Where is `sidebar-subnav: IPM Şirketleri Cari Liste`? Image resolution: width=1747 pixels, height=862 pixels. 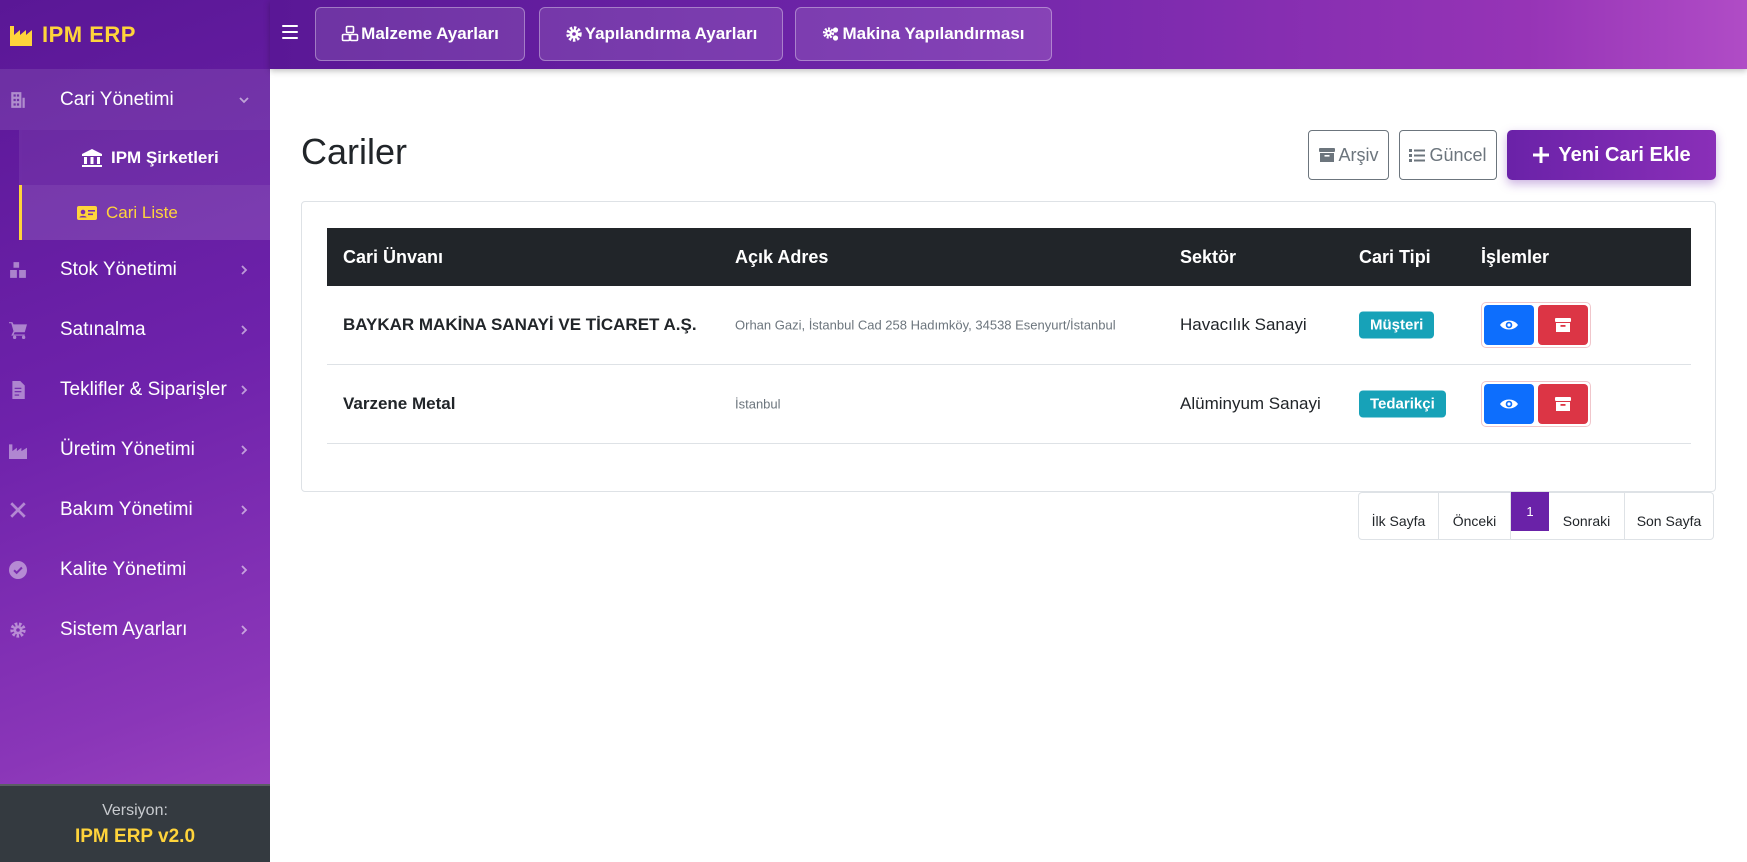
sidebar-subnav: IPM Şirketleri Cari Liste is located at coordinates (144, 185).